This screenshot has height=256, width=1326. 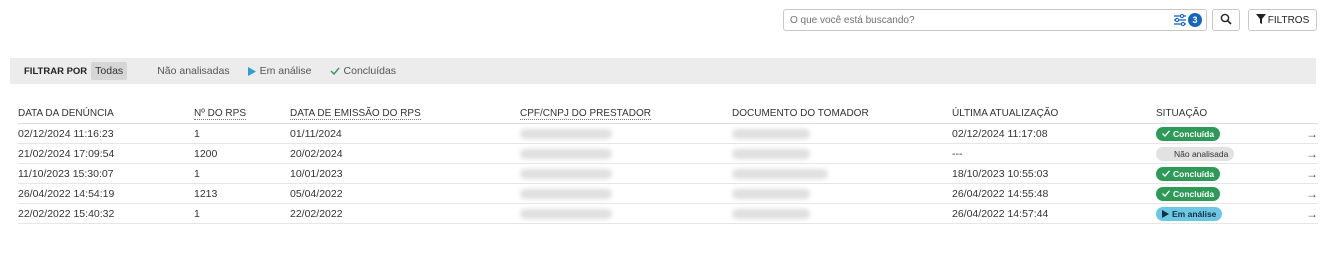 I want to click on active-filters-toggle: 3, so click(x=1187, y=20).